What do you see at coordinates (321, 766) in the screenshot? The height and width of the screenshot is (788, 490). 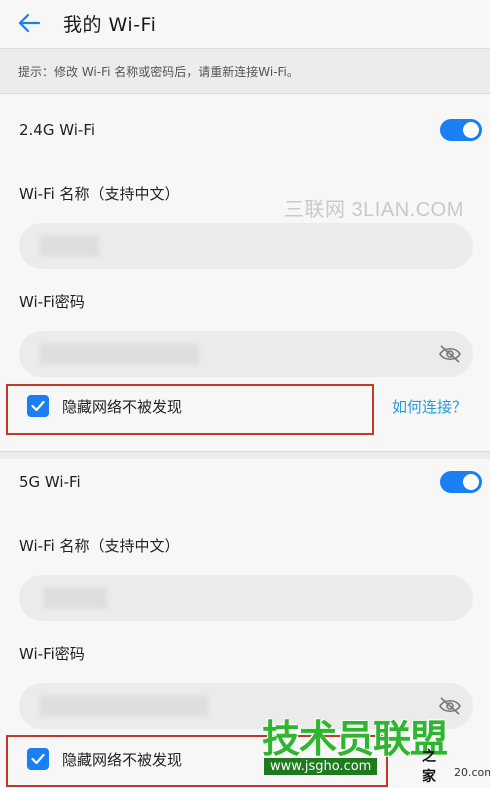 I see `watermark-url: www.jsgho.com` at bounding box center [321, 766].